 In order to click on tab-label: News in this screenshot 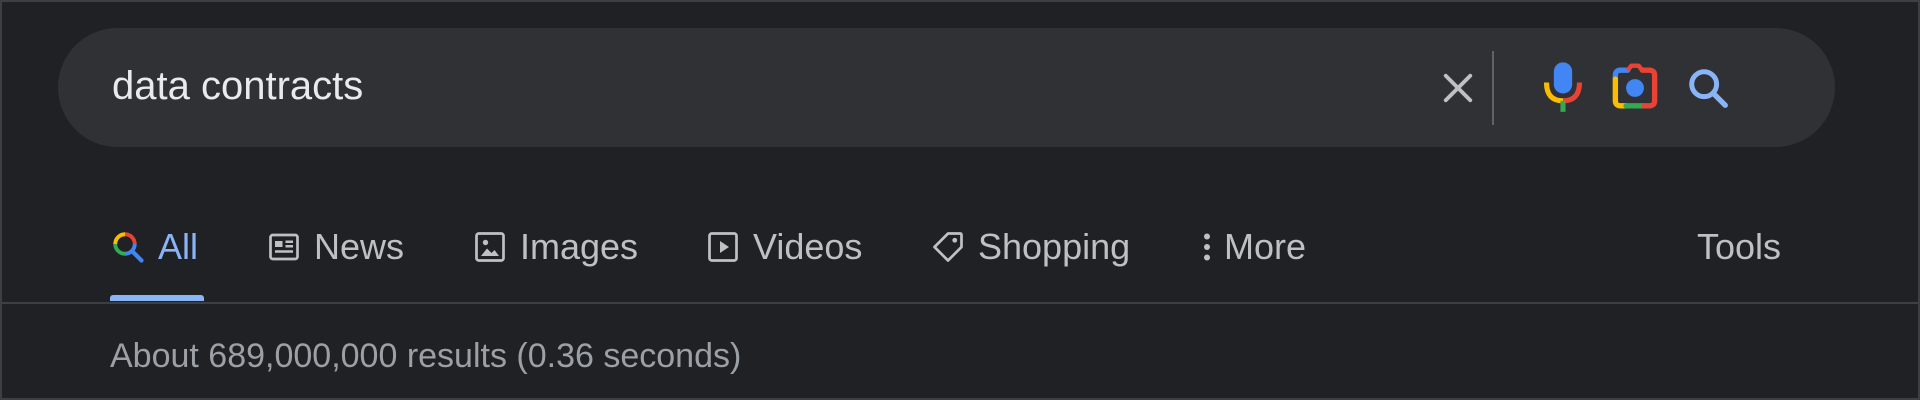, I will do `click(359, 246)`.